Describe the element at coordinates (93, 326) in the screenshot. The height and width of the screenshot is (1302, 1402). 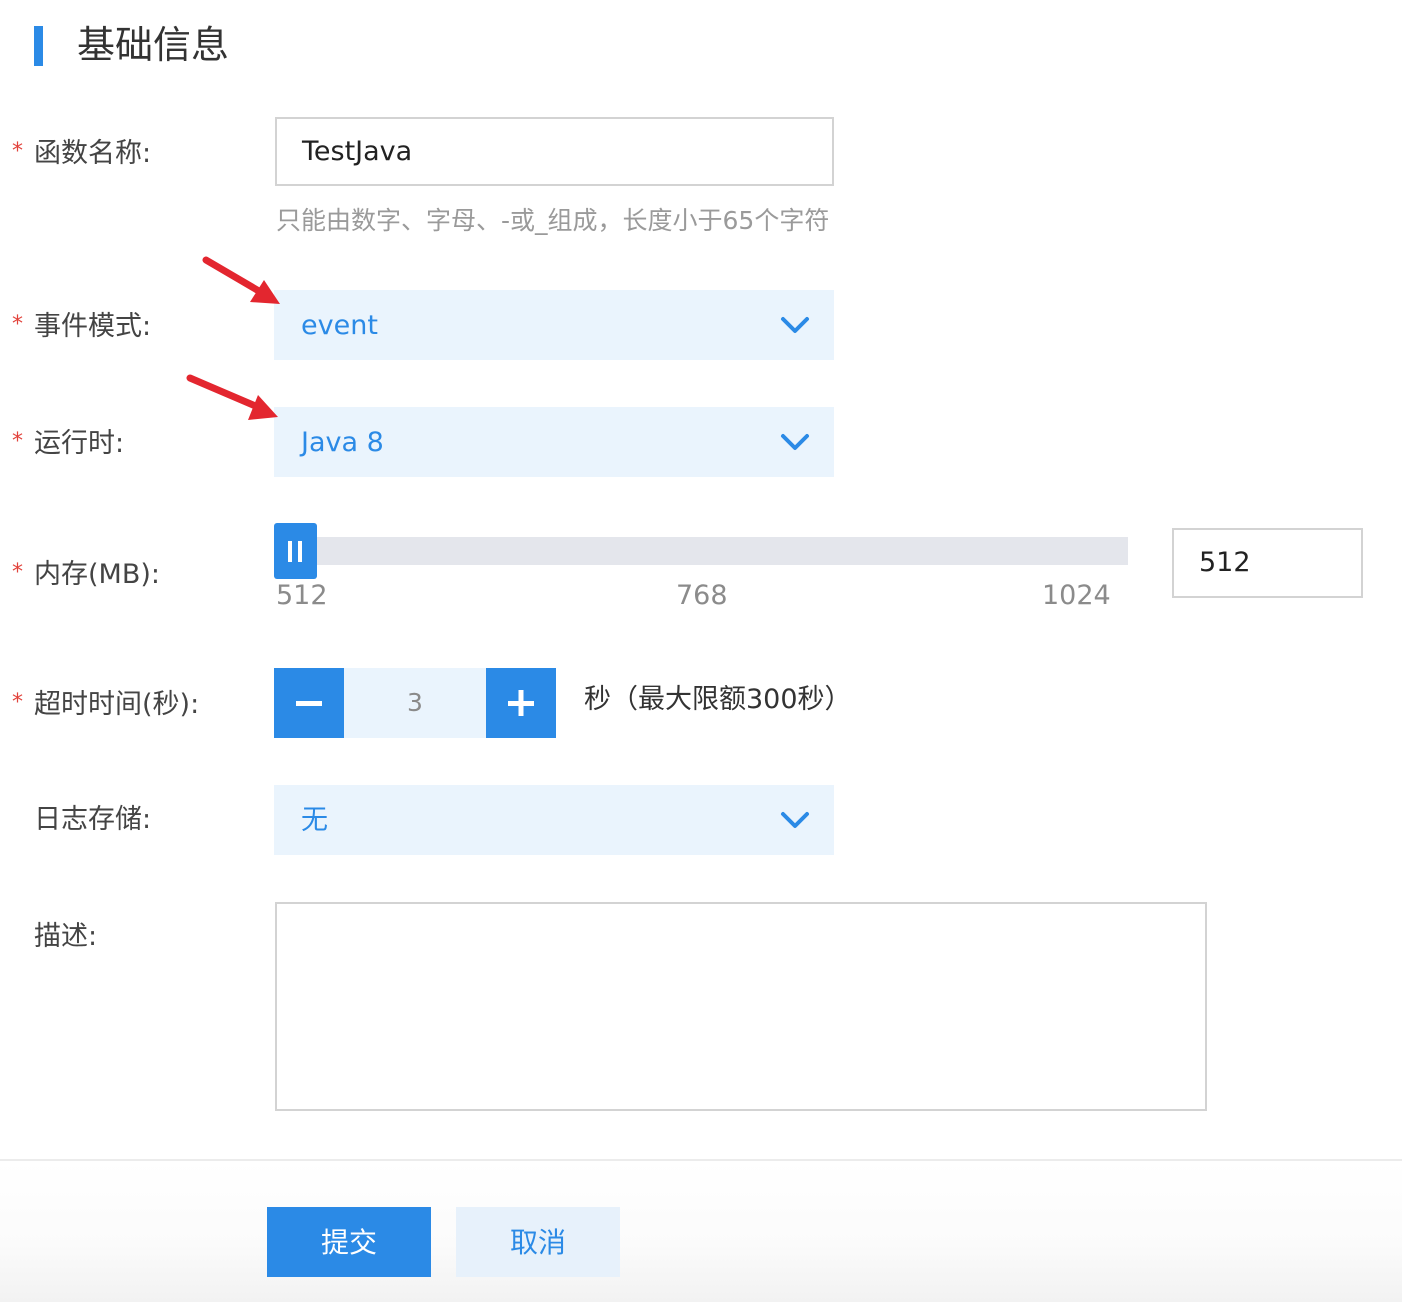
I see `event-mode-label-text: 事件模式:` at that location.